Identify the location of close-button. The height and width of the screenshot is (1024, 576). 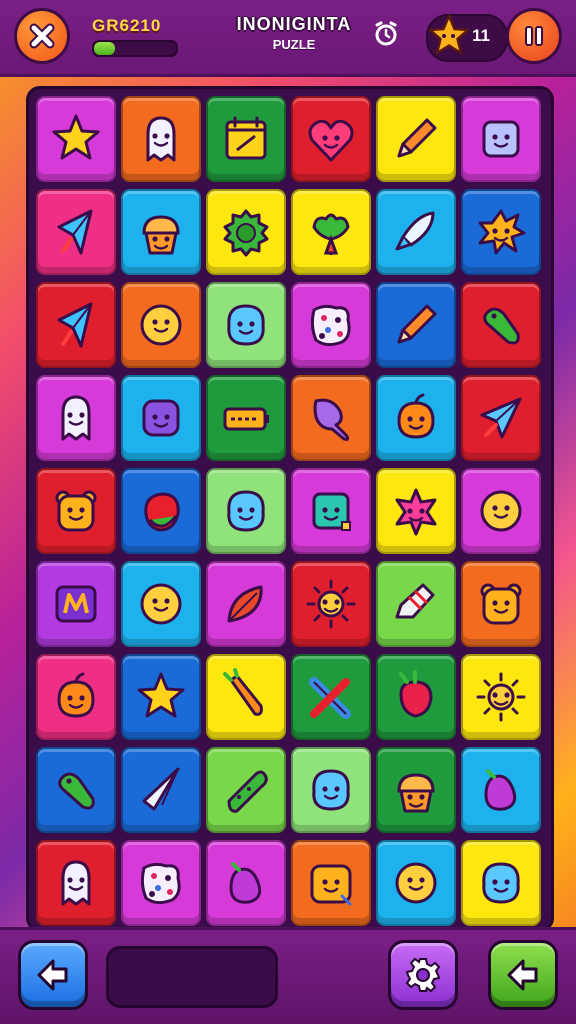
(42, 36).